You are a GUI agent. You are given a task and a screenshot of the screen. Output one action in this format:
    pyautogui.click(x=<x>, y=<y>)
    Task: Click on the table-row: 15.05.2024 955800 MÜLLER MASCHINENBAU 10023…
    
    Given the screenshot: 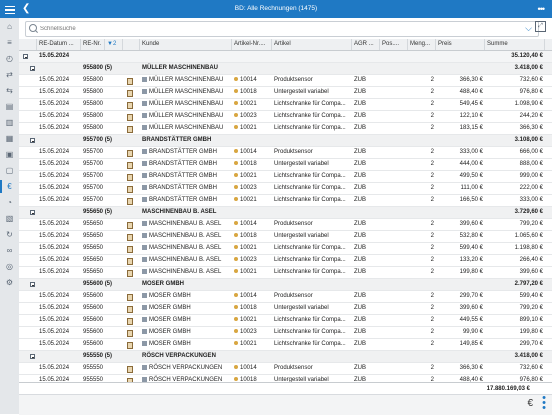 What is the action you would take?
    pyautogui.click(x=285, y=117)
    